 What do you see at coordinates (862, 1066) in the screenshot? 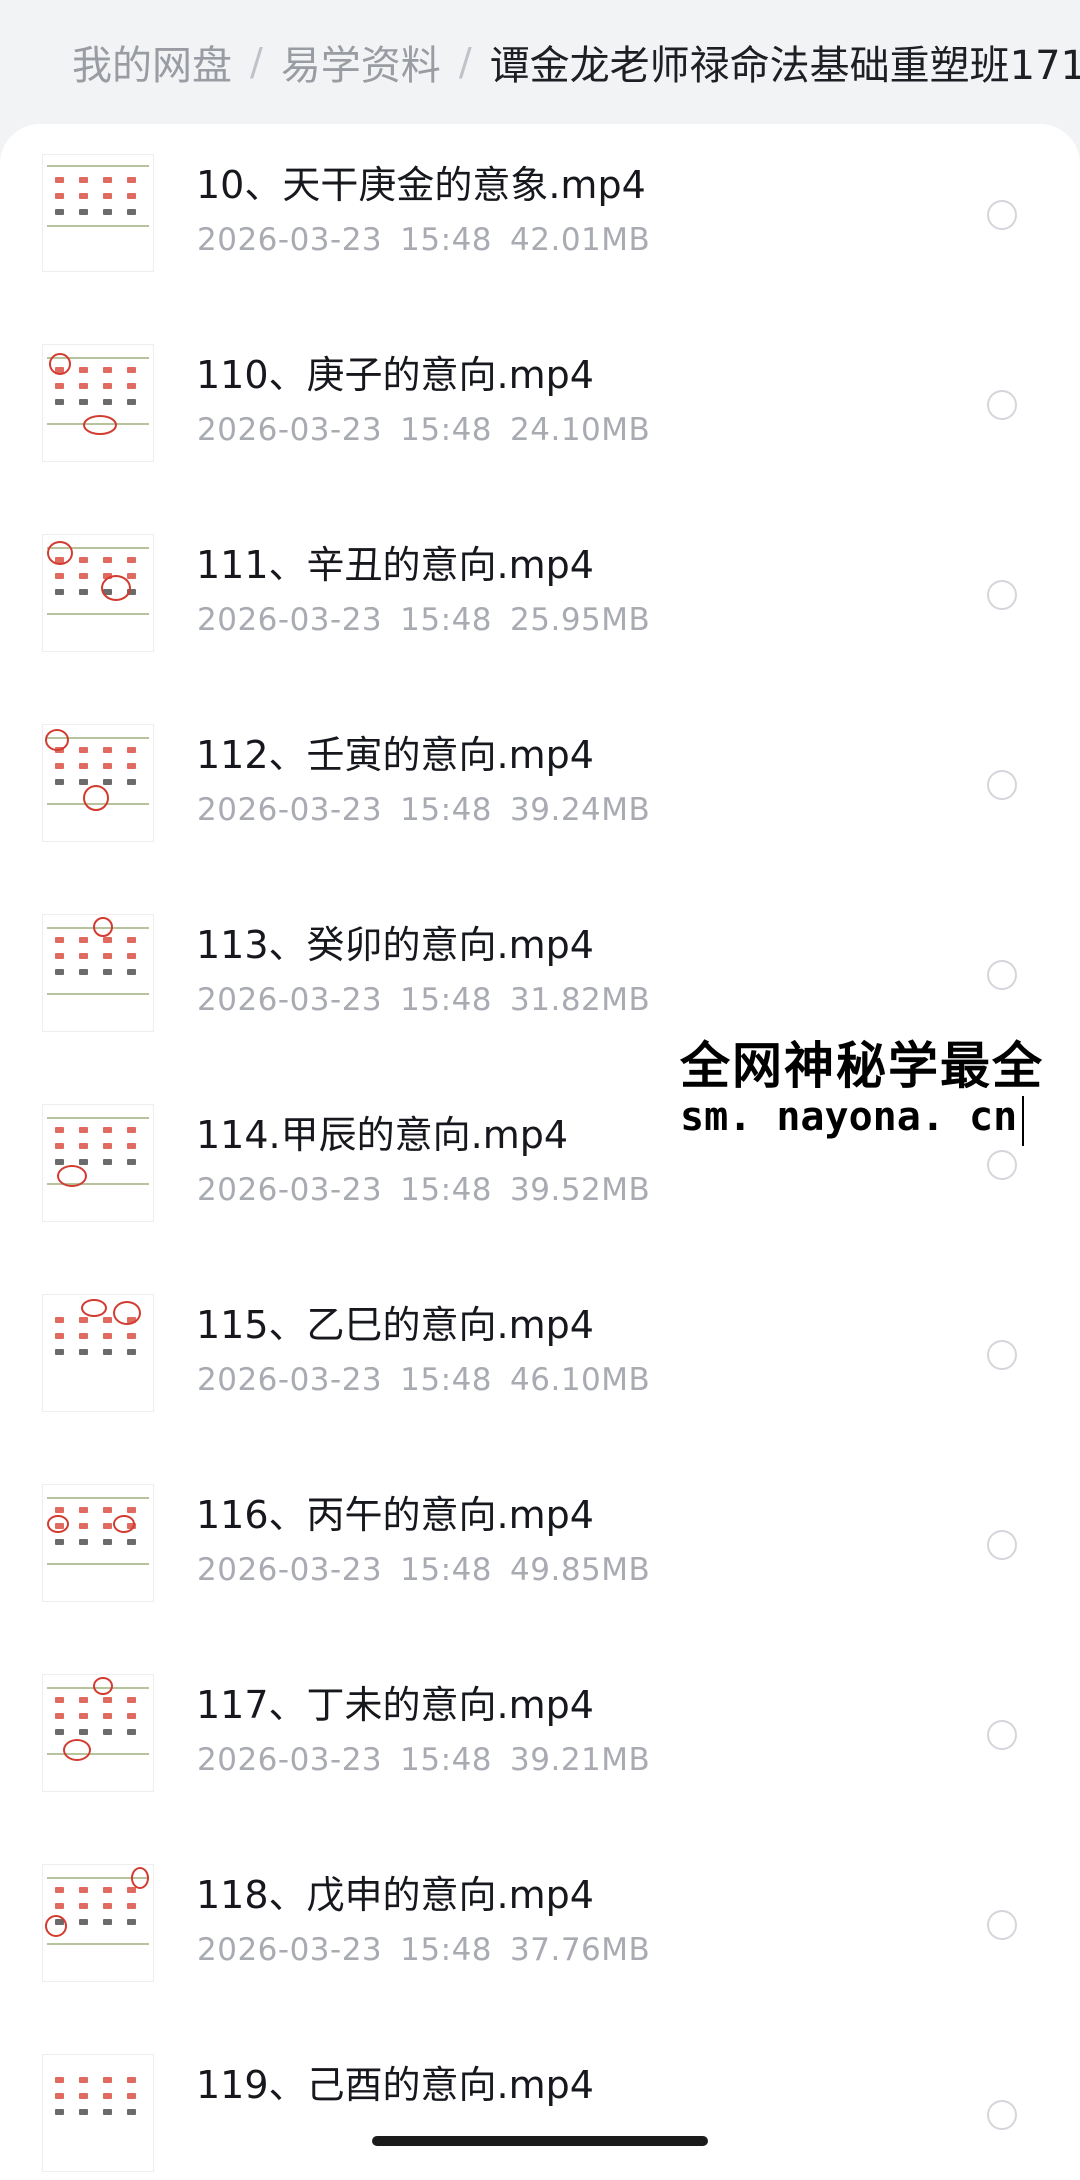
I see `watermark-title: 全网神秘学最全` at bounding box center [862, 1066].